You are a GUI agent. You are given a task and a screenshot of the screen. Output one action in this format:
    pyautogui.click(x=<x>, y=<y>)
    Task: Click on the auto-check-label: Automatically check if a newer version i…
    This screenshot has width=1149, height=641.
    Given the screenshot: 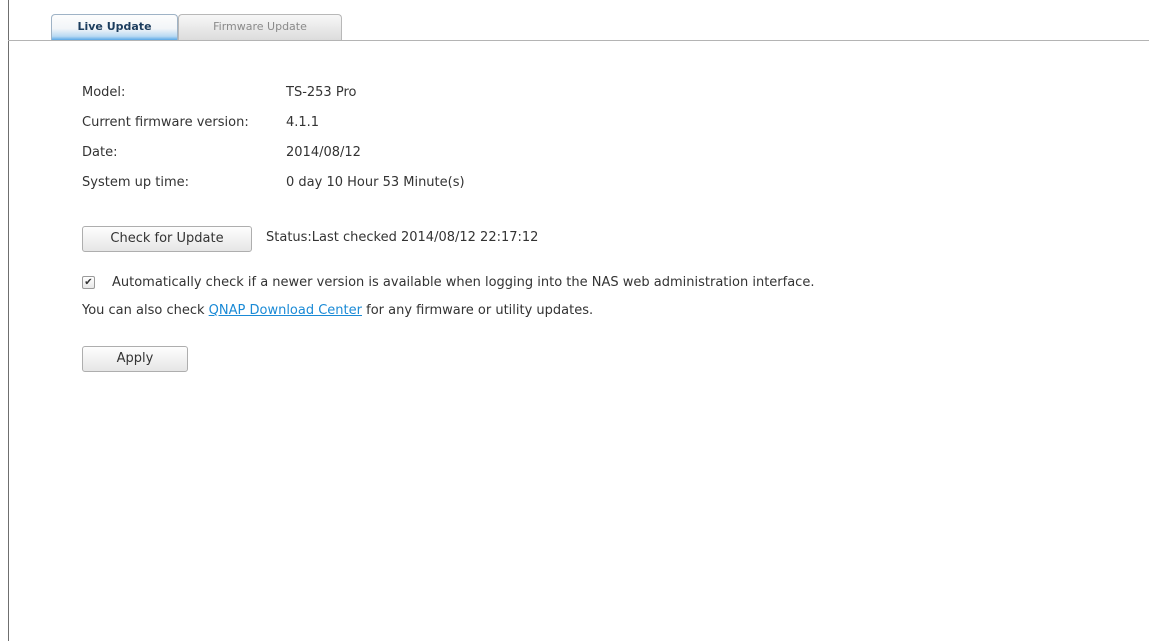 What is the action you would take?
    pyautogui.click(x=463, y=282)
    